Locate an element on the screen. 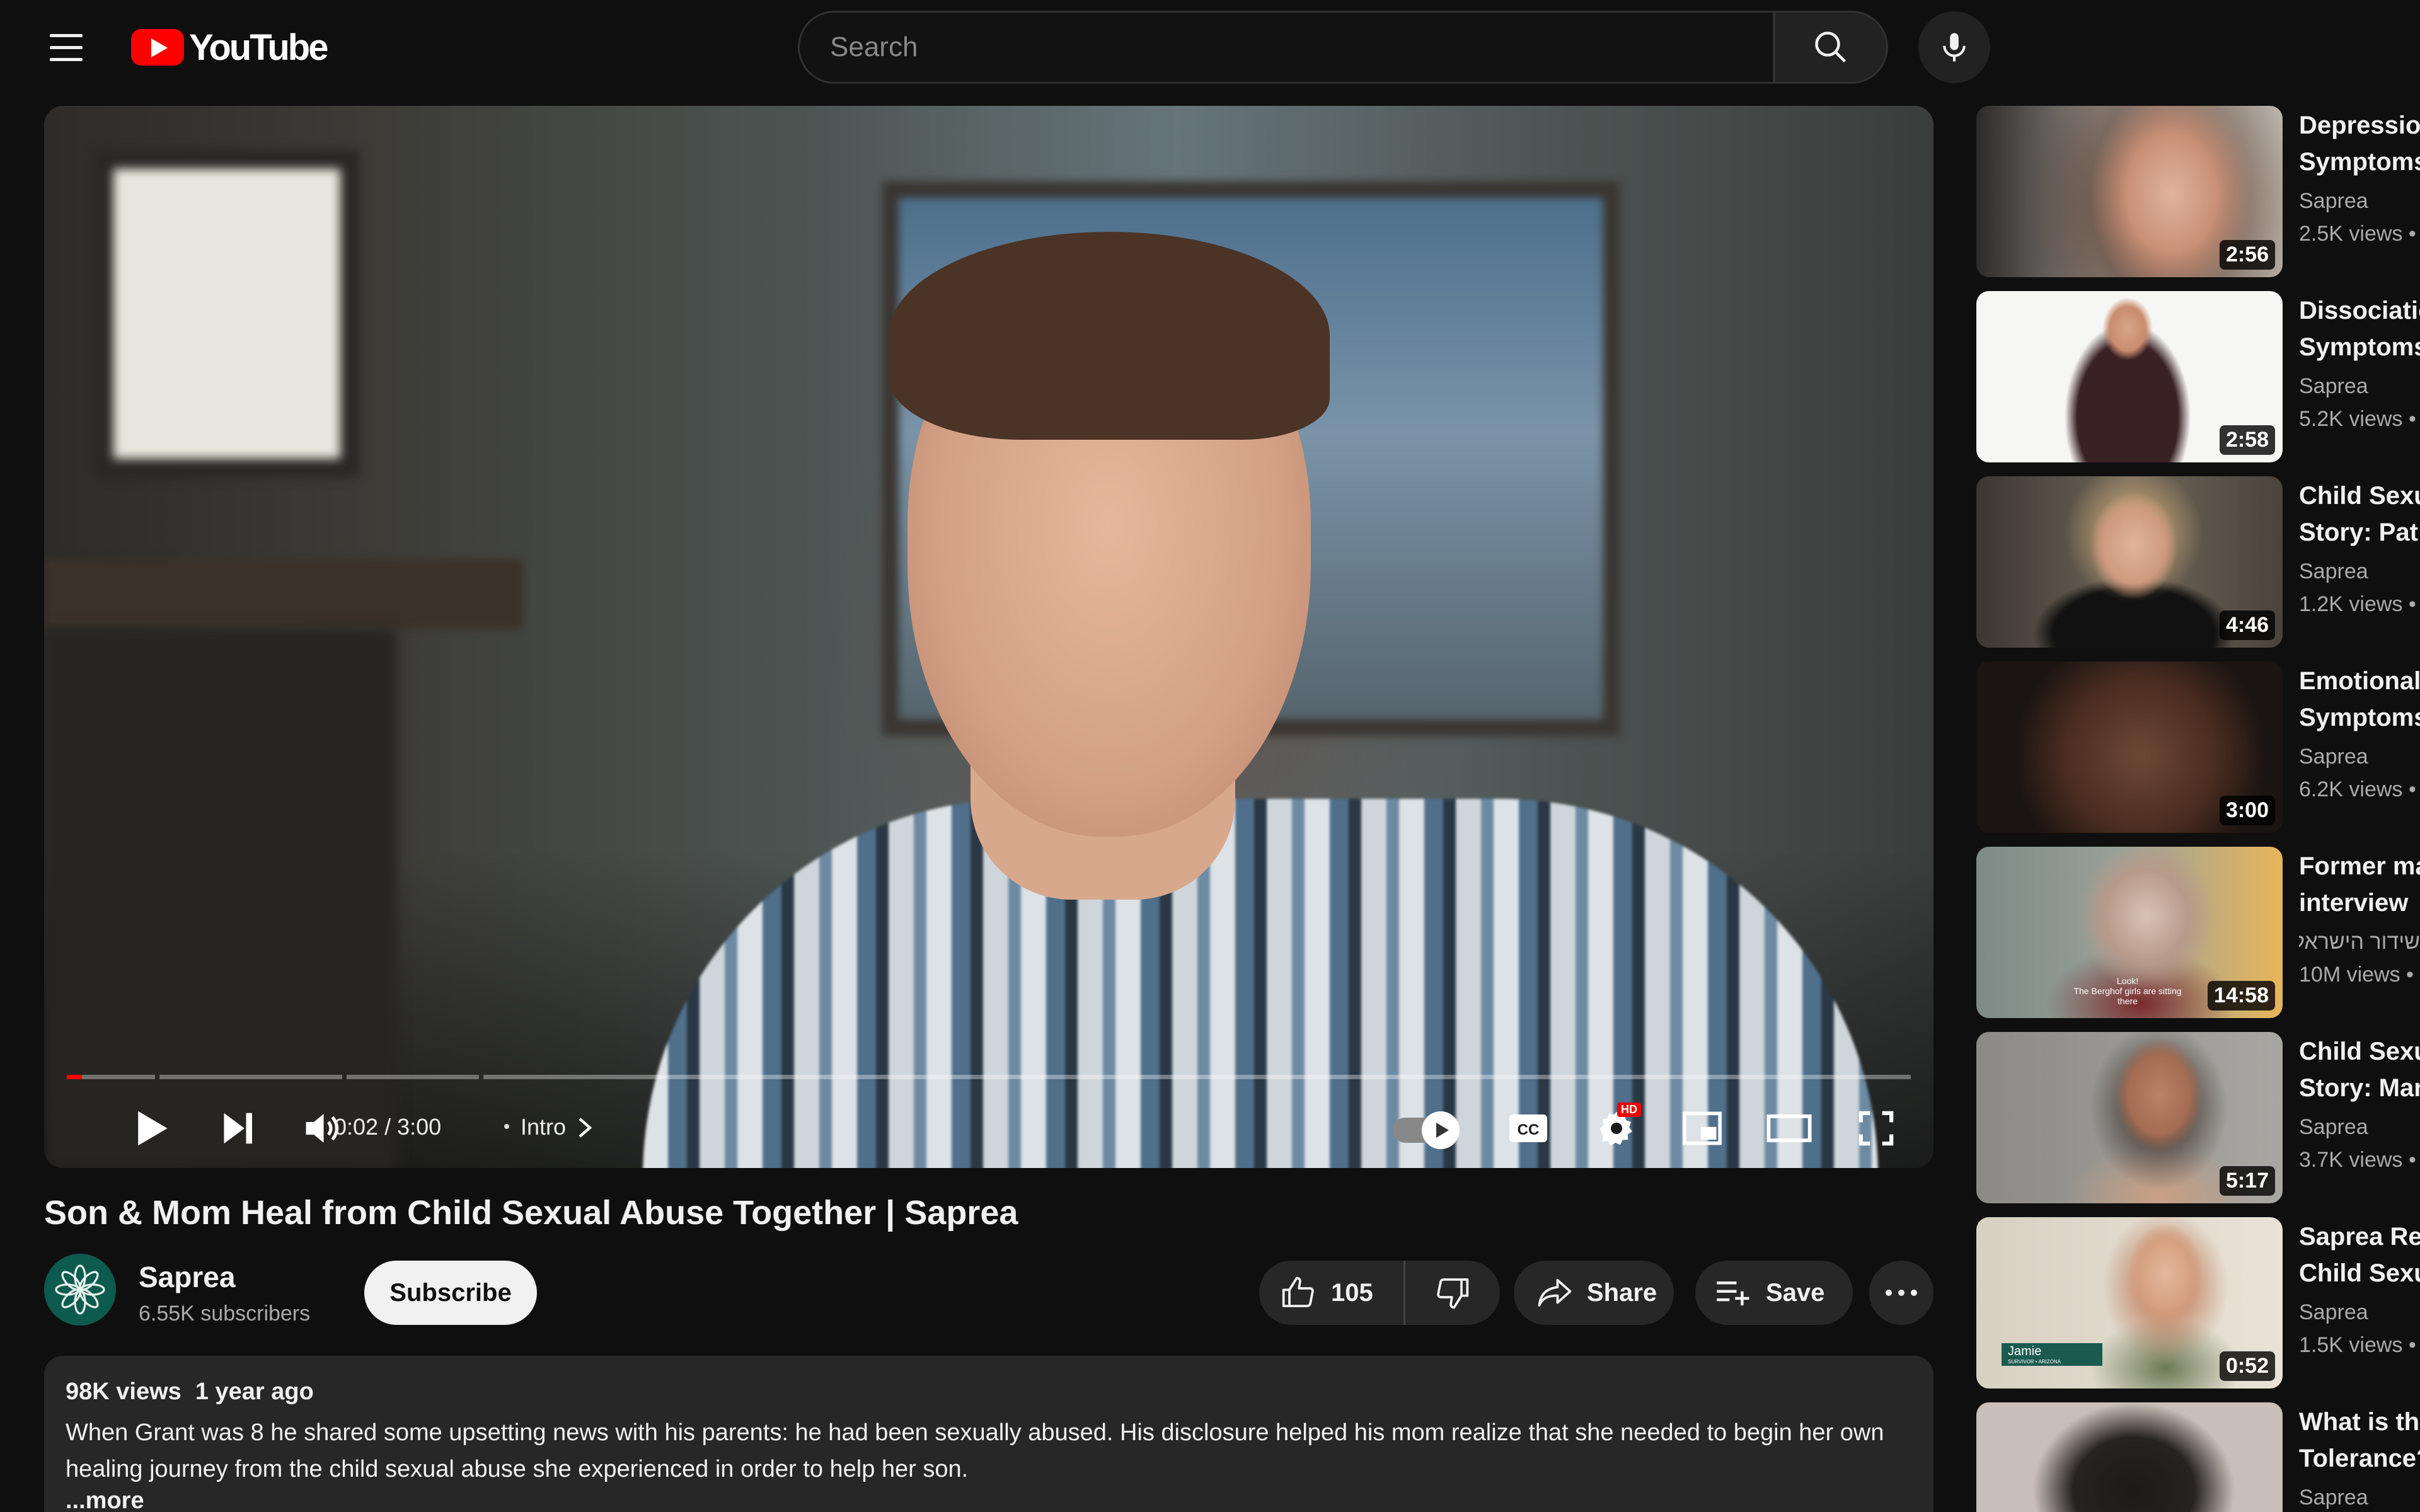  thumbs-down-icon is located at coordinates (1453, 1293).